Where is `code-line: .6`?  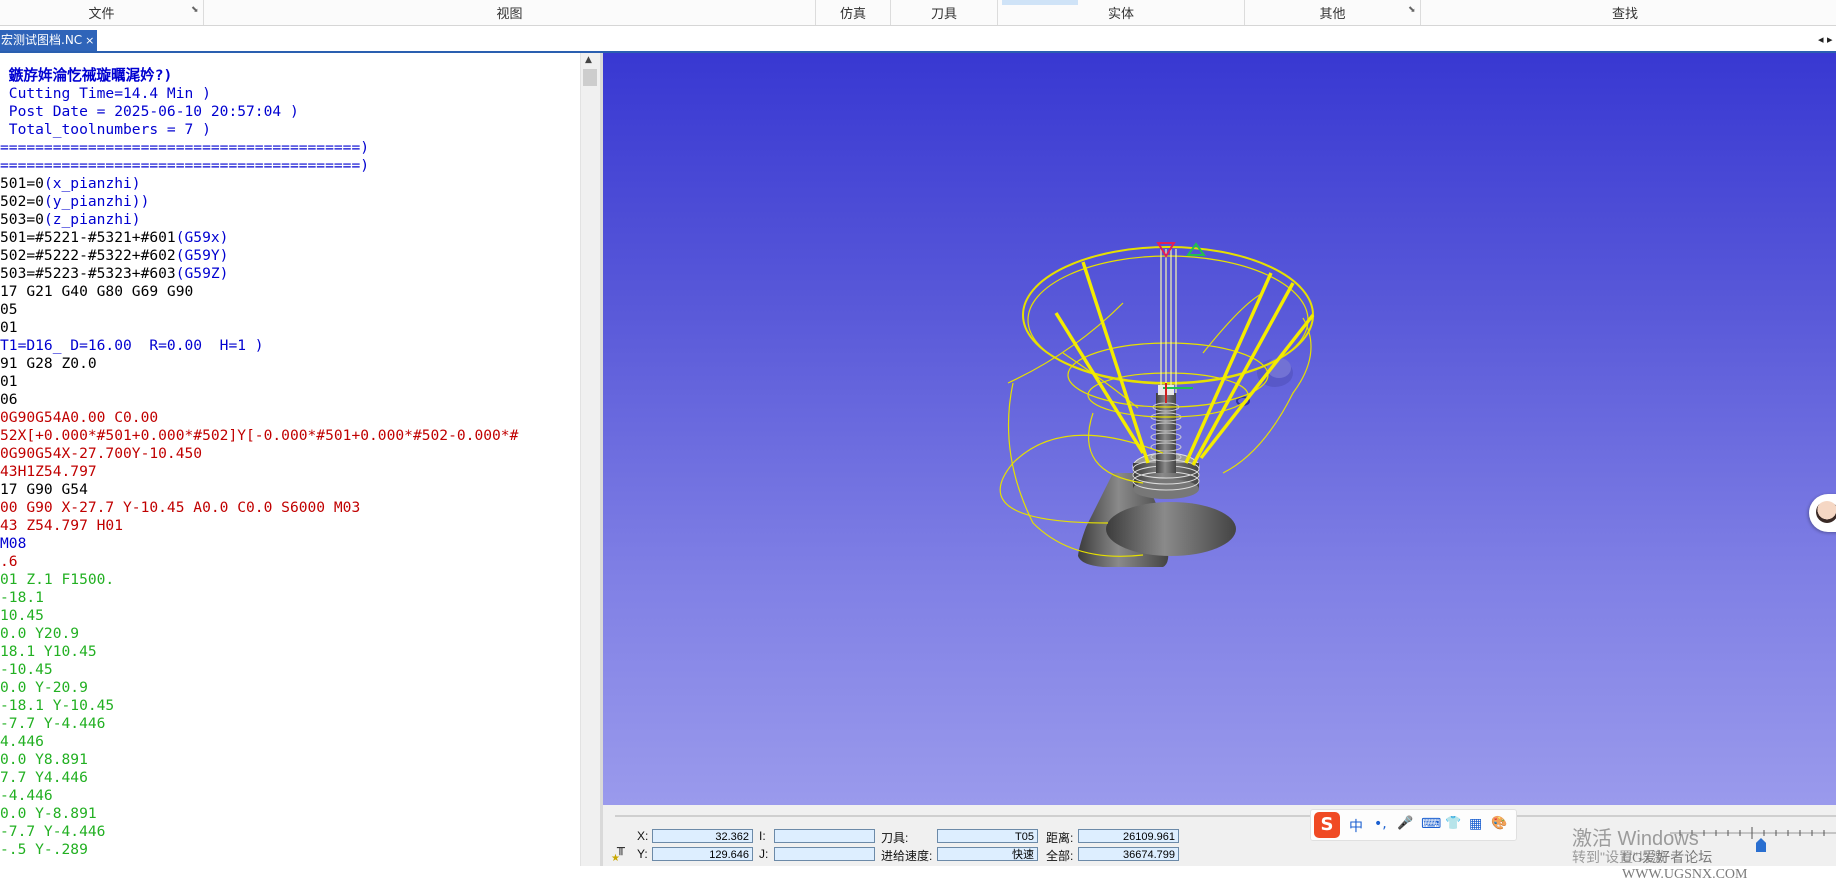
code-line: .6 is located at coordinates (9, 561).